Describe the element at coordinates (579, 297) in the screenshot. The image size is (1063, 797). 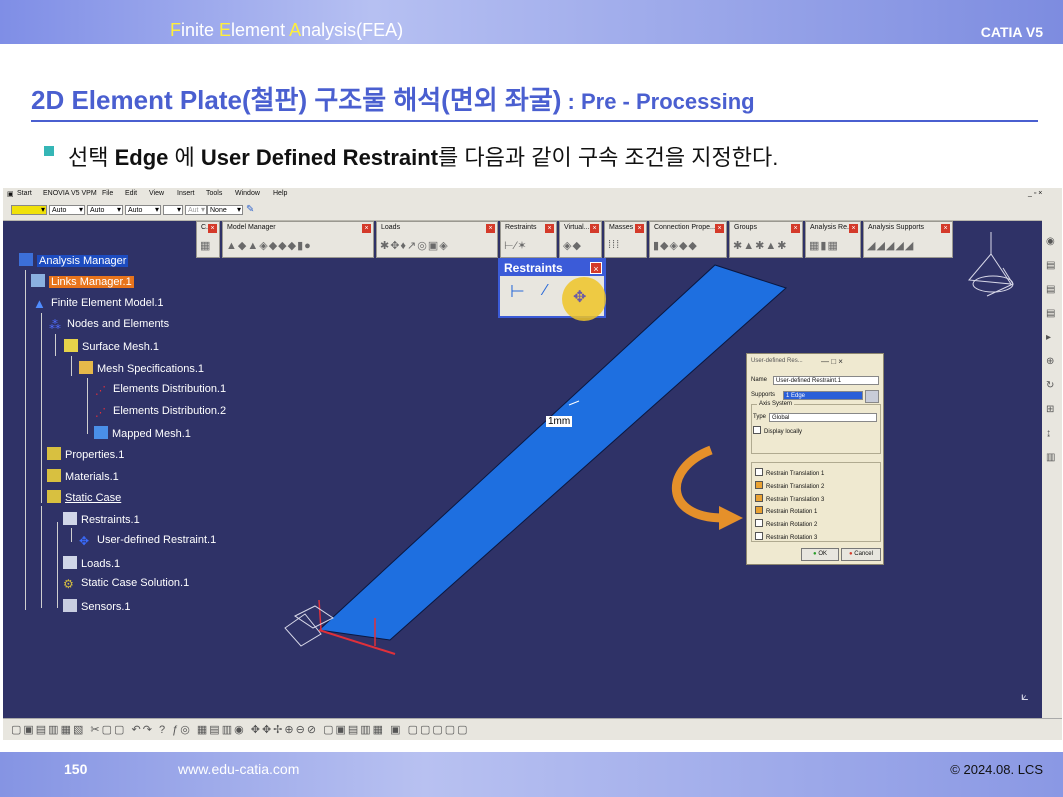
I see `user-defined-restraint-icon: ✥` at that location.